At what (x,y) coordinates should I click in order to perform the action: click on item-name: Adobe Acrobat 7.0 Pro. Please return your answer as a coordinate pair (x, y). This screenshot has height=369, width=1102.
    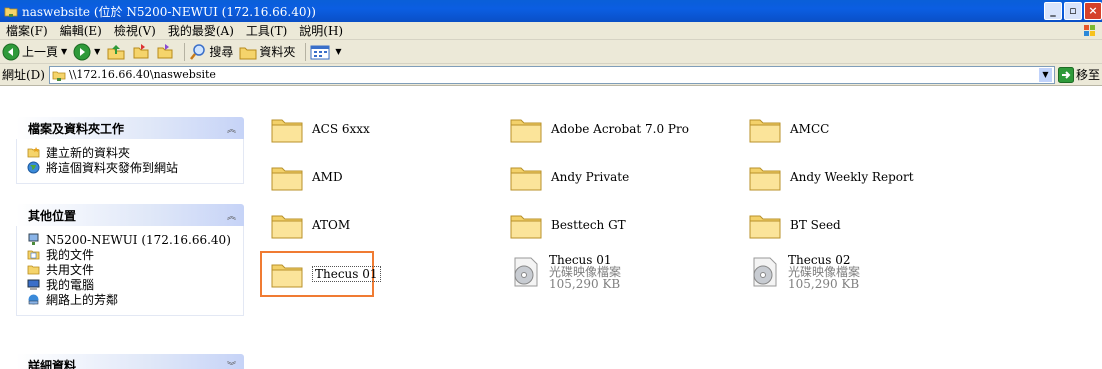
    Looking at the image, I should click on (620, 129).